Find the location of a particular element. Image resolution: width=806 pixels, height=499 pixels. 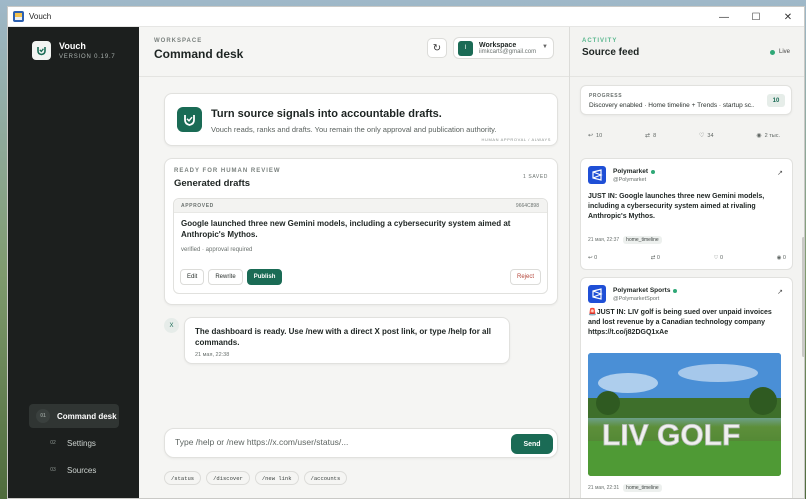

post-meta: 21 мая, 22:37 home_timeline is located at coordinates (625, 240).